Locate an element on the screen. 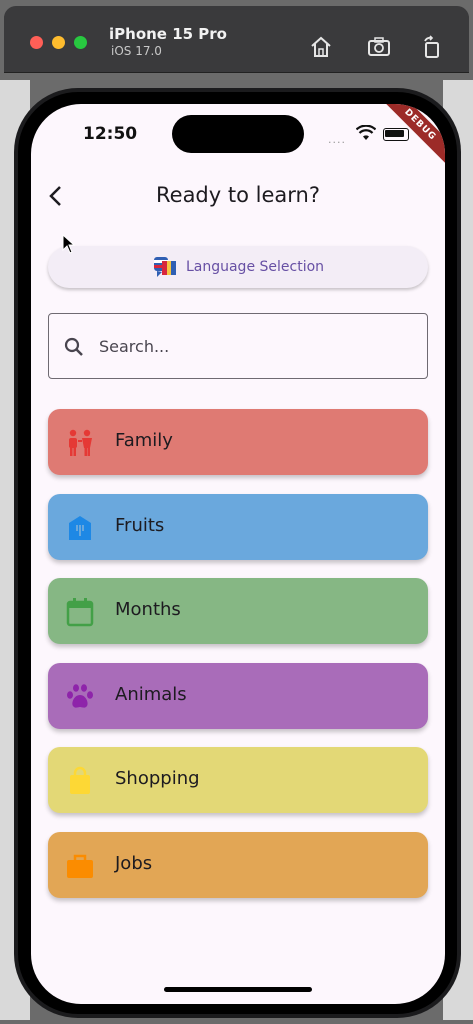 The image size is (473, 1024). calendar-icon is located at coordinates (80, 612).